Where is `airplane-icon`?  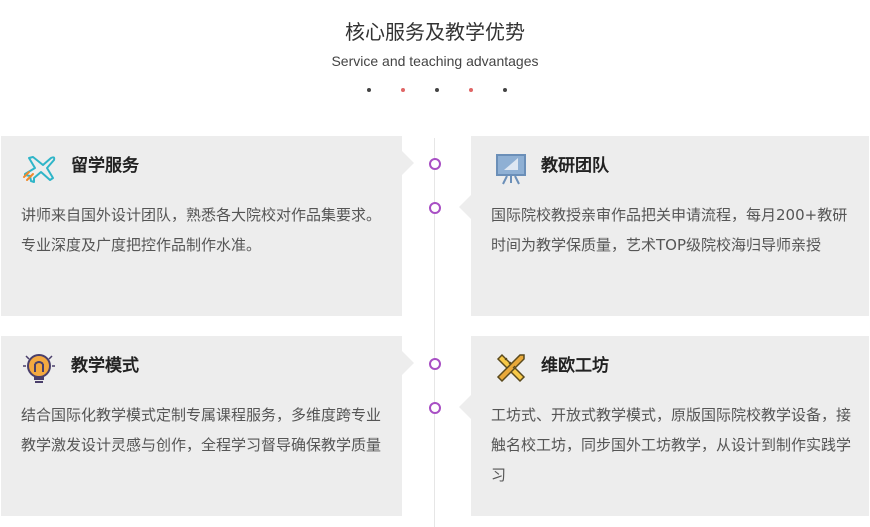
airplane-icon is located at coordinates (39, 168).